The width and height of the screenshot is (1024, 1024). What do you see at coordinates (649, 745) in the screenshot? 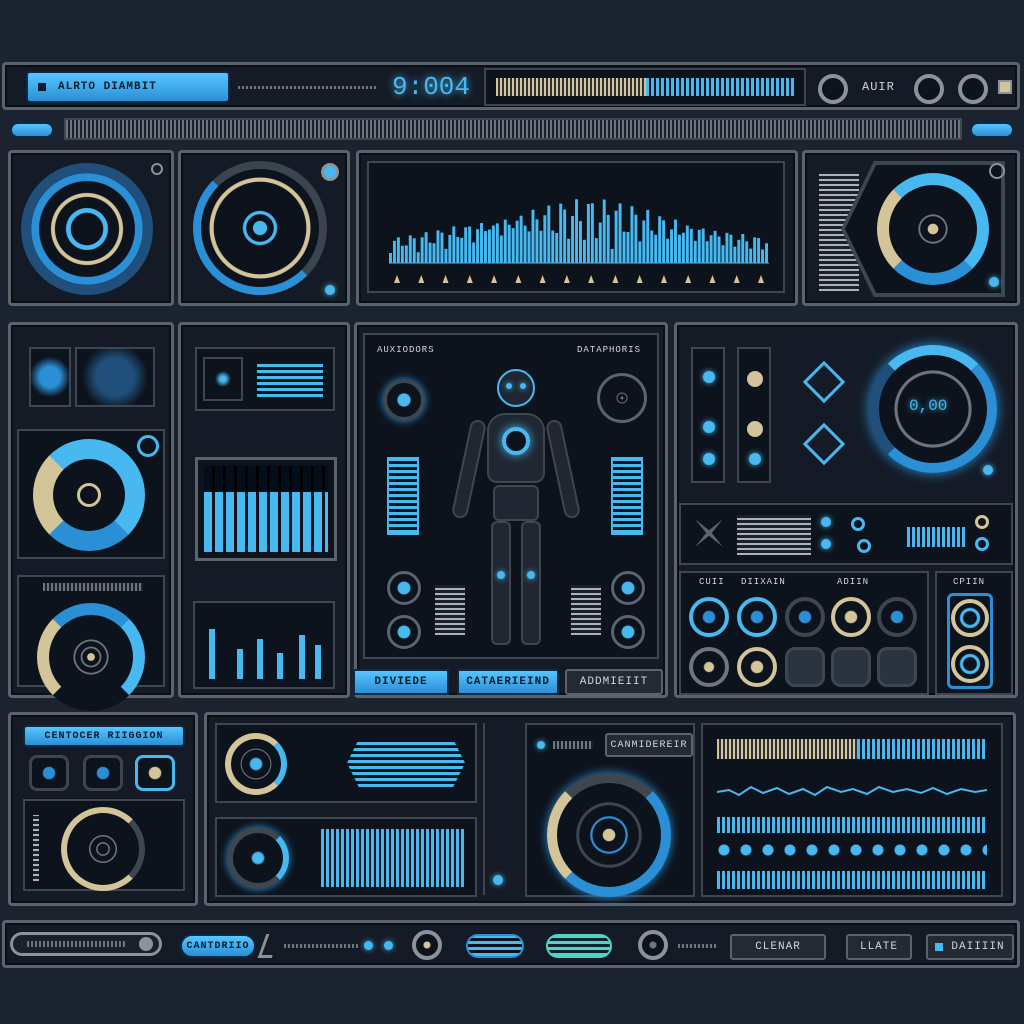
I see `canmidereir-pill: CANMIDEREIR` at bounding box center [649, 745].